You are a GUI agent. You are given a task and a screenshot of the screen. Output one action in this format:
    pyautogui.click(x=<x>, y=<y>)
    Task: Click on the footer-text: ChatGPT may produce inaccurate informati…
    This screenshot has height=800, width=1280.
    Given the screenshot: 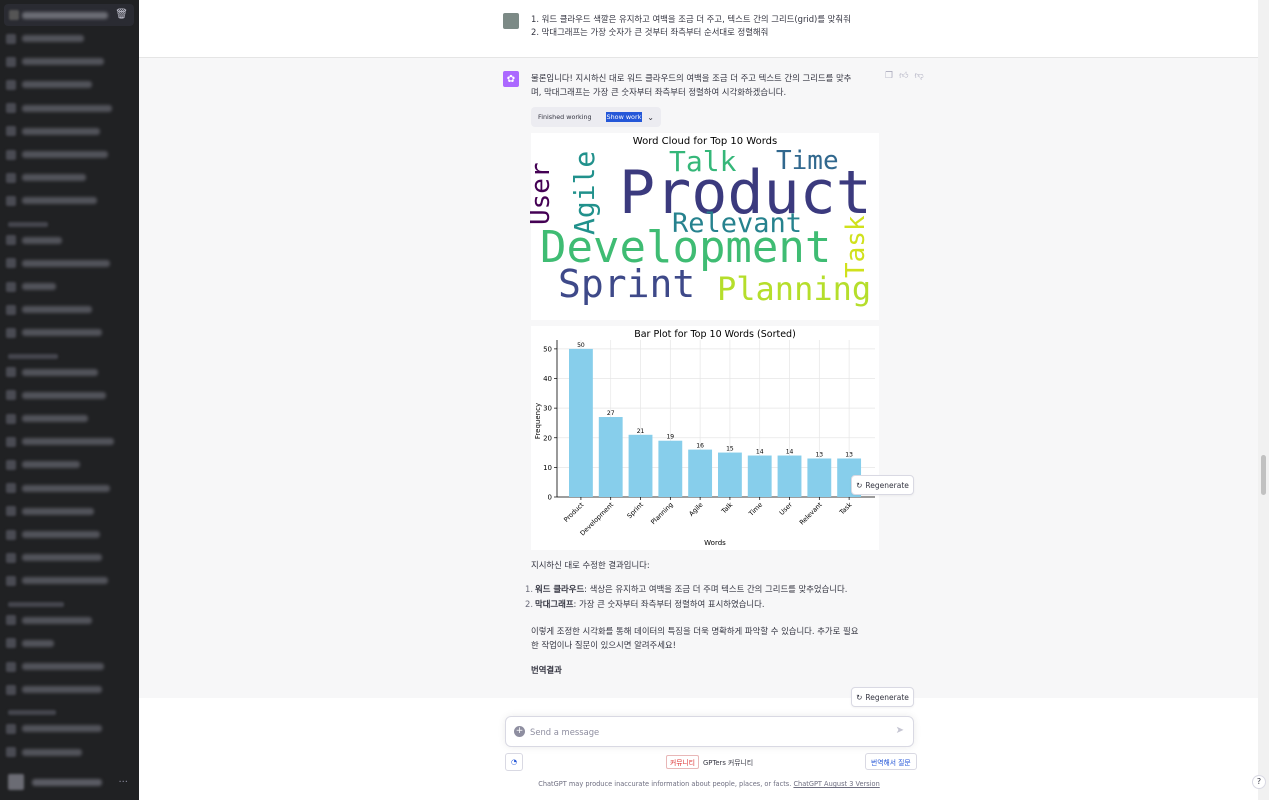 What is the action you would take?
    pyautogui.click(x=666, y=784)
    